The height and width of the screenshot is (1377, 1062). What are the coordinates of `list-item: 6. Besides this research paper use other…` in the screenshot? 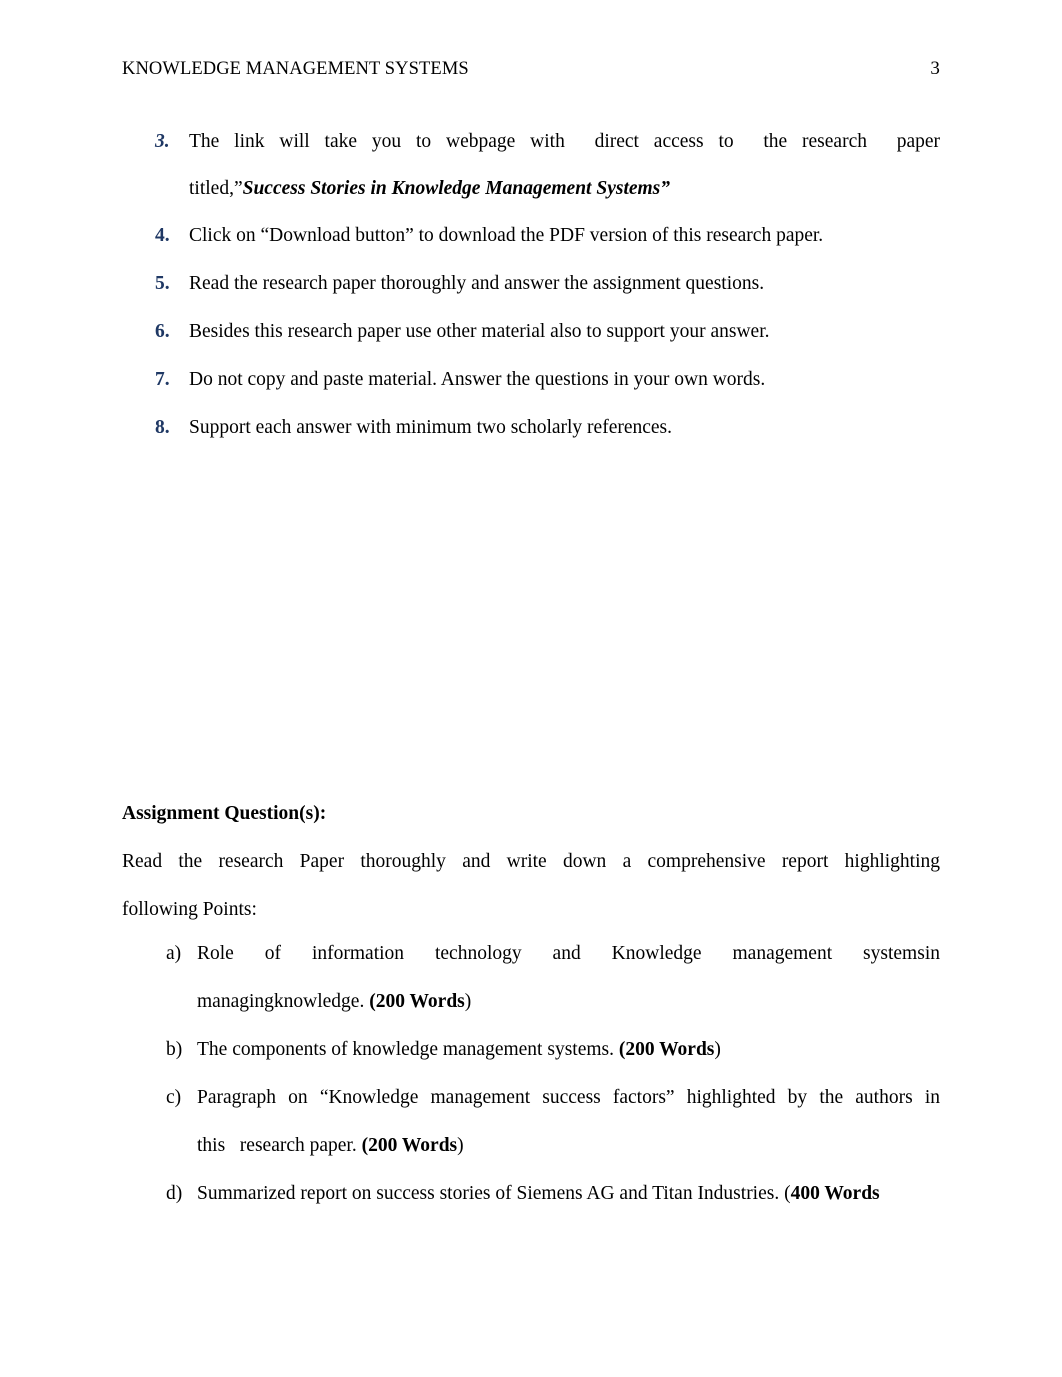 It's located at (531, 332).